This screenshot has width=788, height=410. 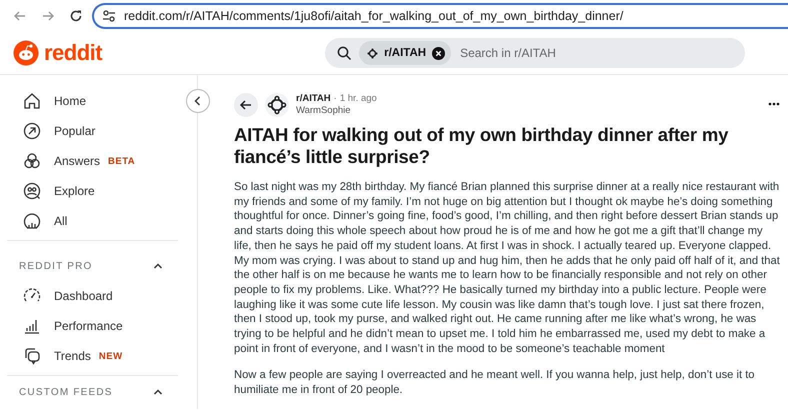 What do you see at coordinates (535, 53) in the screenshot?
I see `search-field: r/AITAH Search in r/AITAH` at bounding box center [535, 53].